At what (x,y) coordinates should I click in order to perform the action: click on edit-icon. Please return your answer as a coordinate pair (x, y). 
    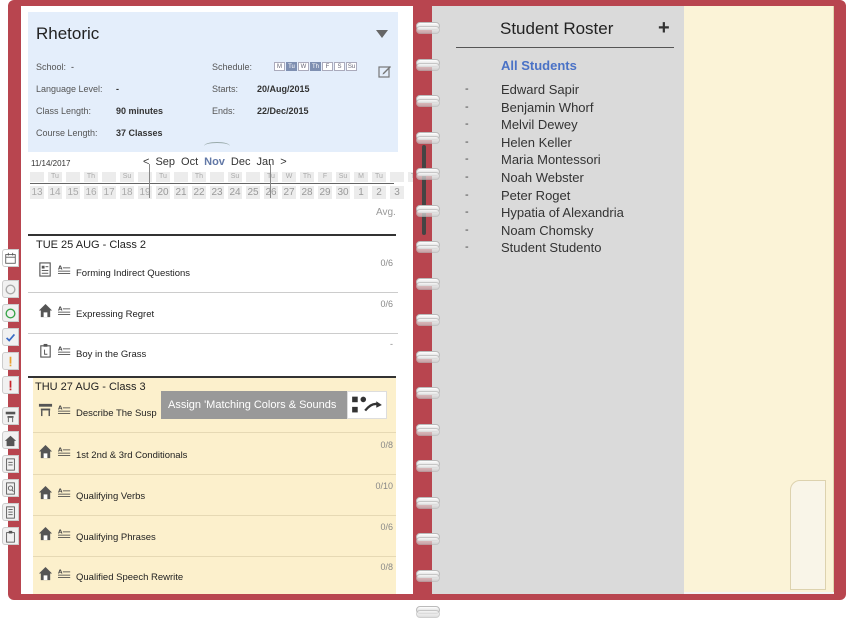
    Looking at the image, I should click on (385, 71).